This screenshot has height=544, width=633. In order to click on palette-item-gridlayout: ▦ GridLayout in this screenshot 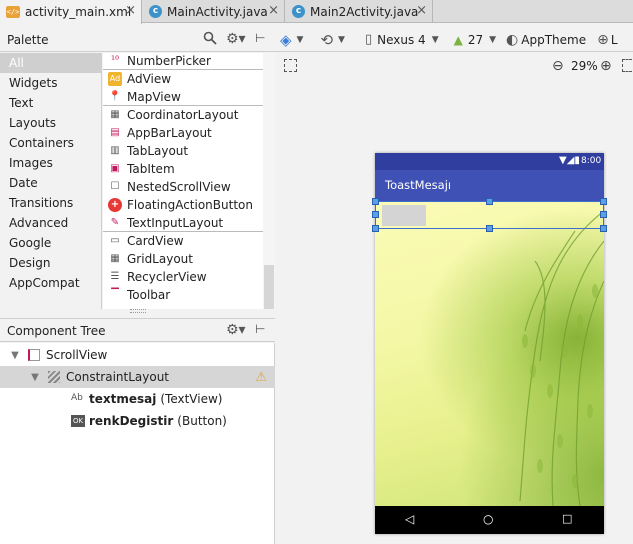, I will do `click(183, 259)`.